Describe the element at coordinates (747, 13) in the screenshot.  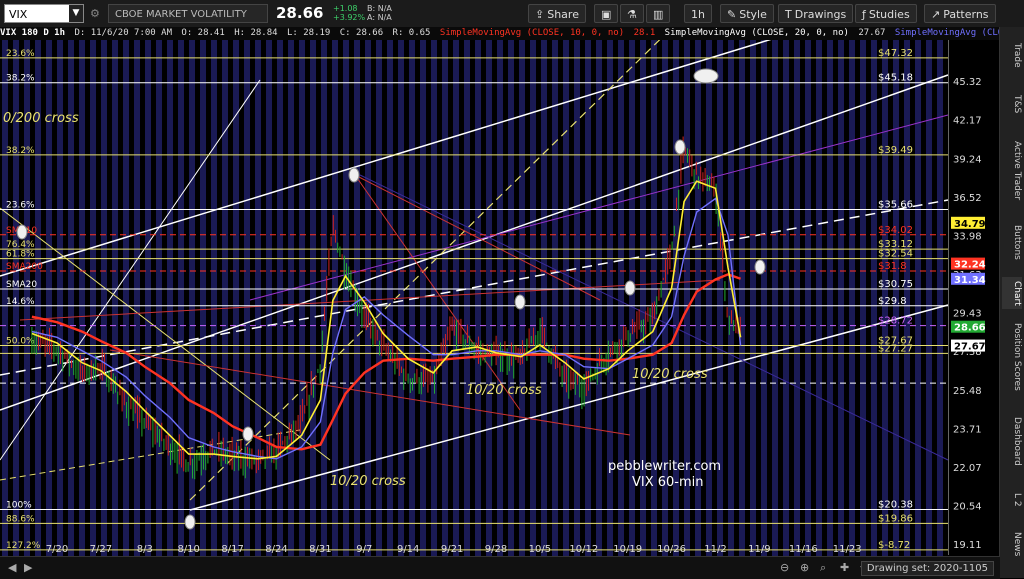
I see `style-button: ✎ Style` at that location.